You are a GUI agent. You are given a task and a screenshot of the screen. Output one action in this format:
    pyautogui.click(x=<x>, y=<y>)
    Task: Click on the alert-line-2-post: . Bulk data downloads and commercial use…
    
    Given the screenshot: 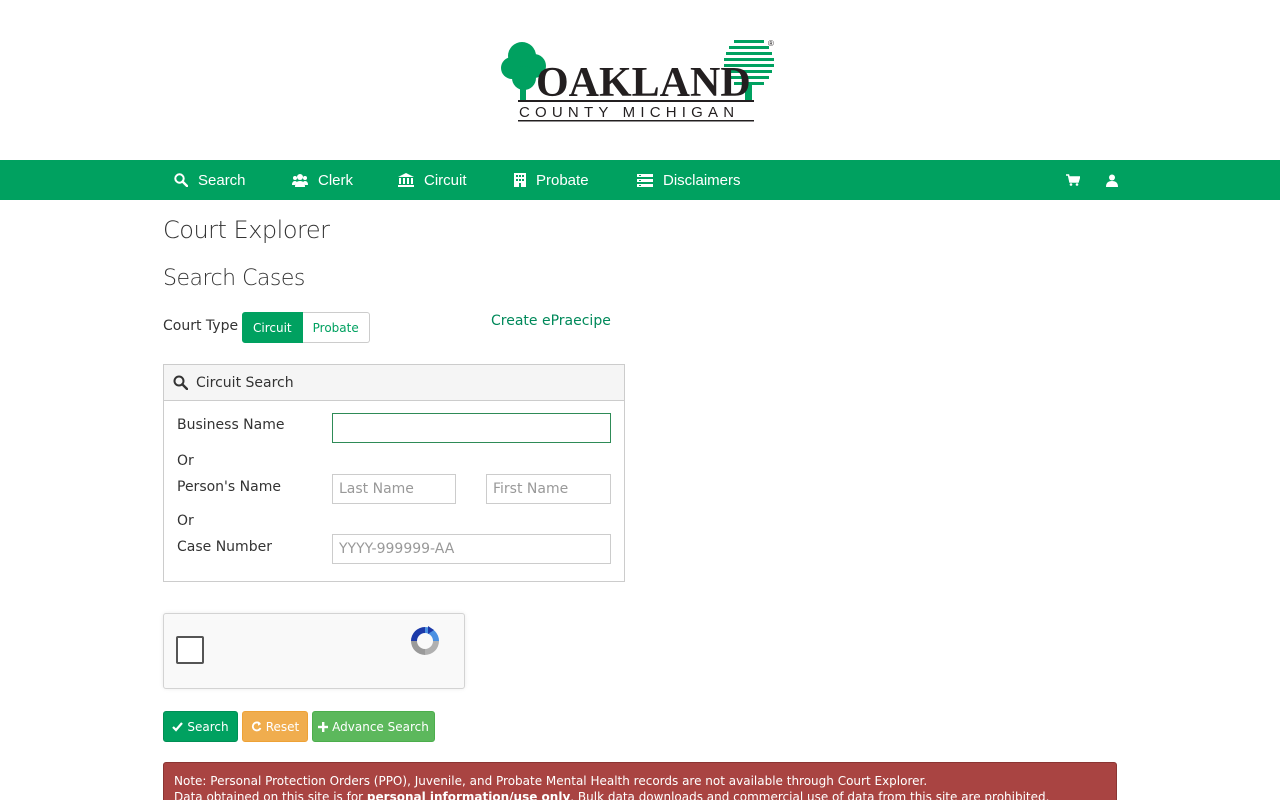 What is the action you would take?
    pyautogui.click(x=810, y=795)
    